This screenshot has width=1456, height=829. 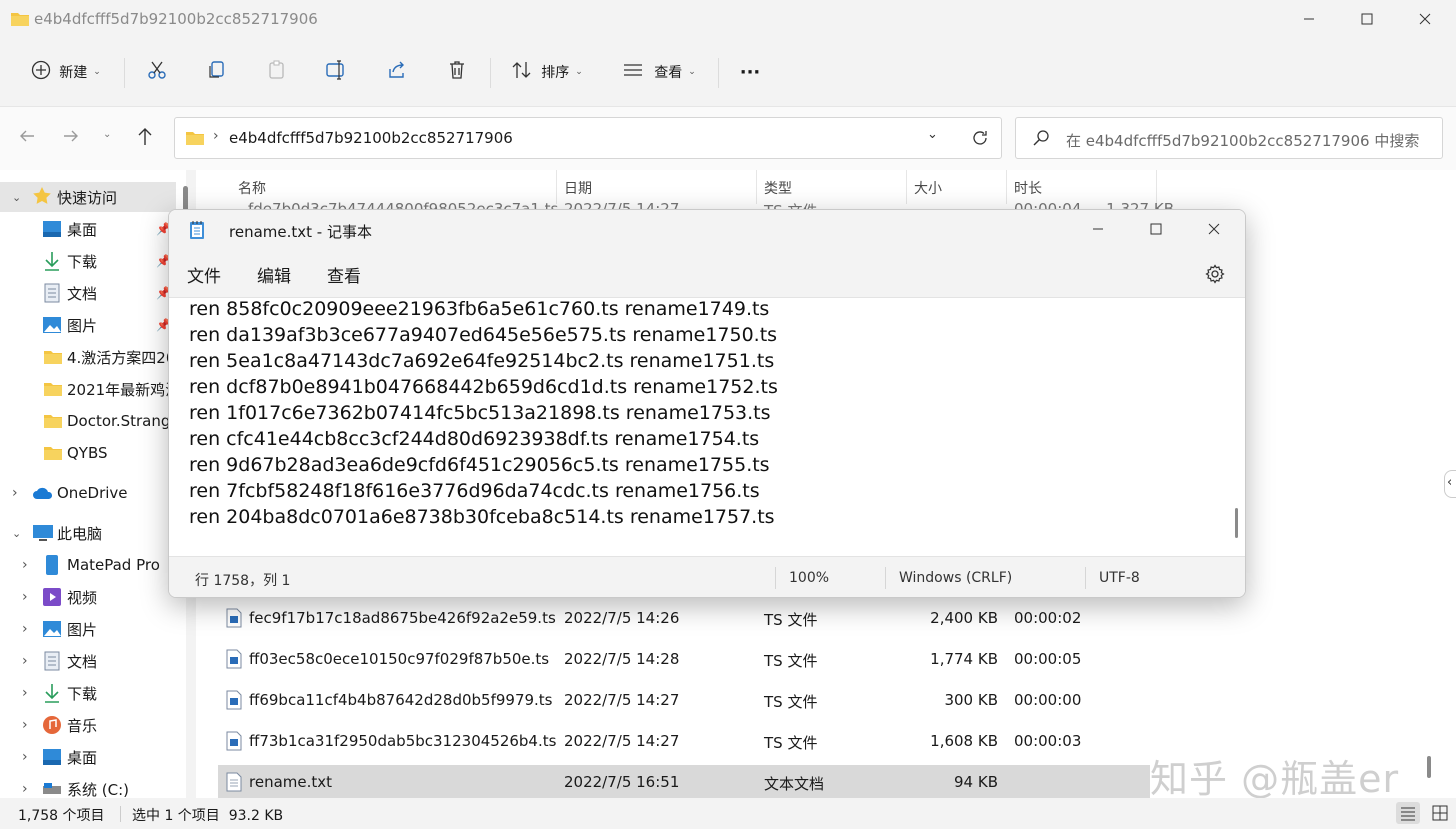 What do you see at coordinates (588, 138) in the screenshot?
I see `address-bar: › e4b4dfcfff5d7b92100b2cc852717906 ⌄` at bounding box center [588, 138].